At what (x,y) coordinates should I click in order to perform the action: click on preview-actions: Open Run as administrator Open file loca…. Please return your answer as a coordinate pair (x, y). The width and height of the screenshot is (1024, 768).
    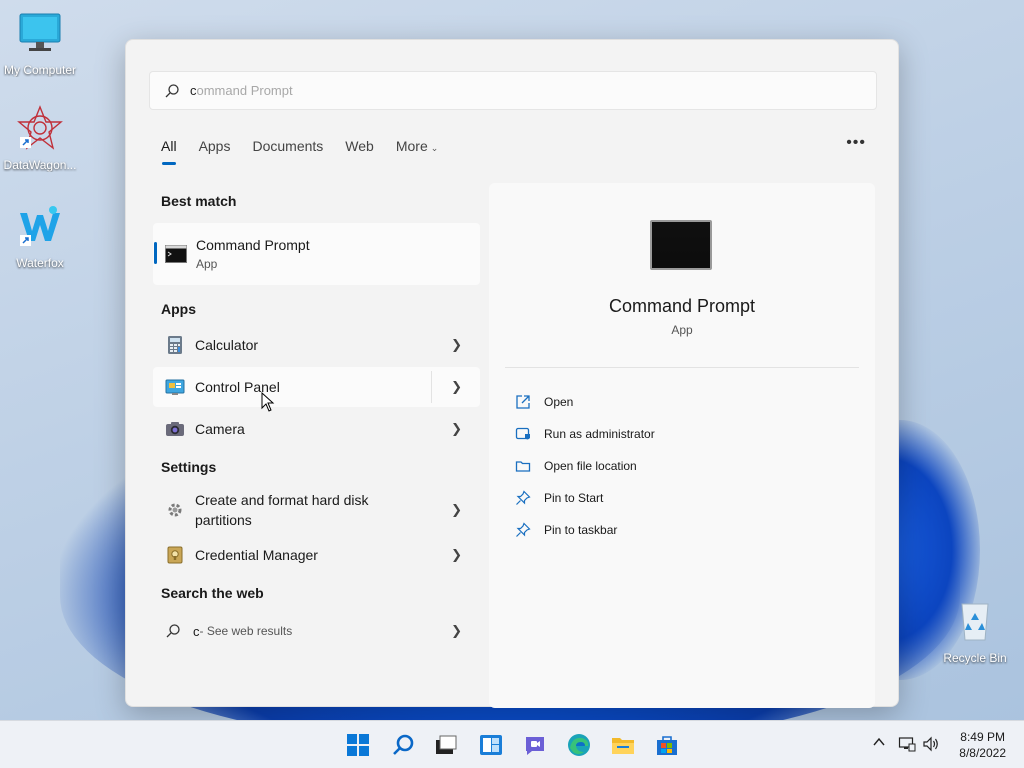
    Looking at the image, I should click on (585, 466).